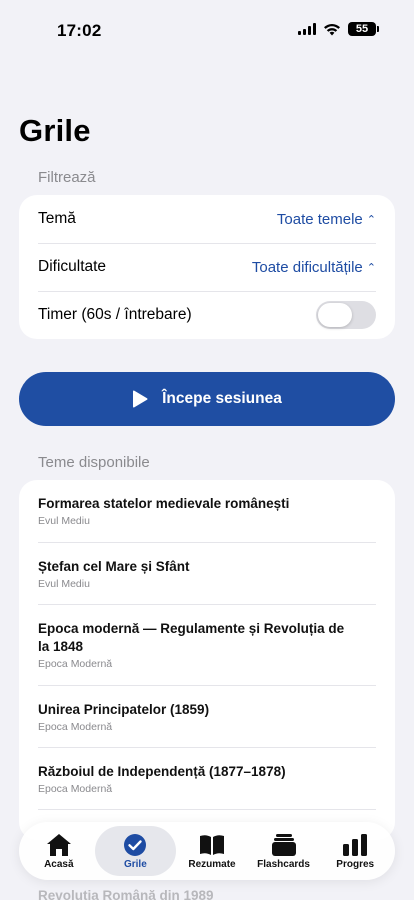 This screenshot has width=414, height=900. I want to click on start-session-button: Începe sesiunea, so click(207, 399).